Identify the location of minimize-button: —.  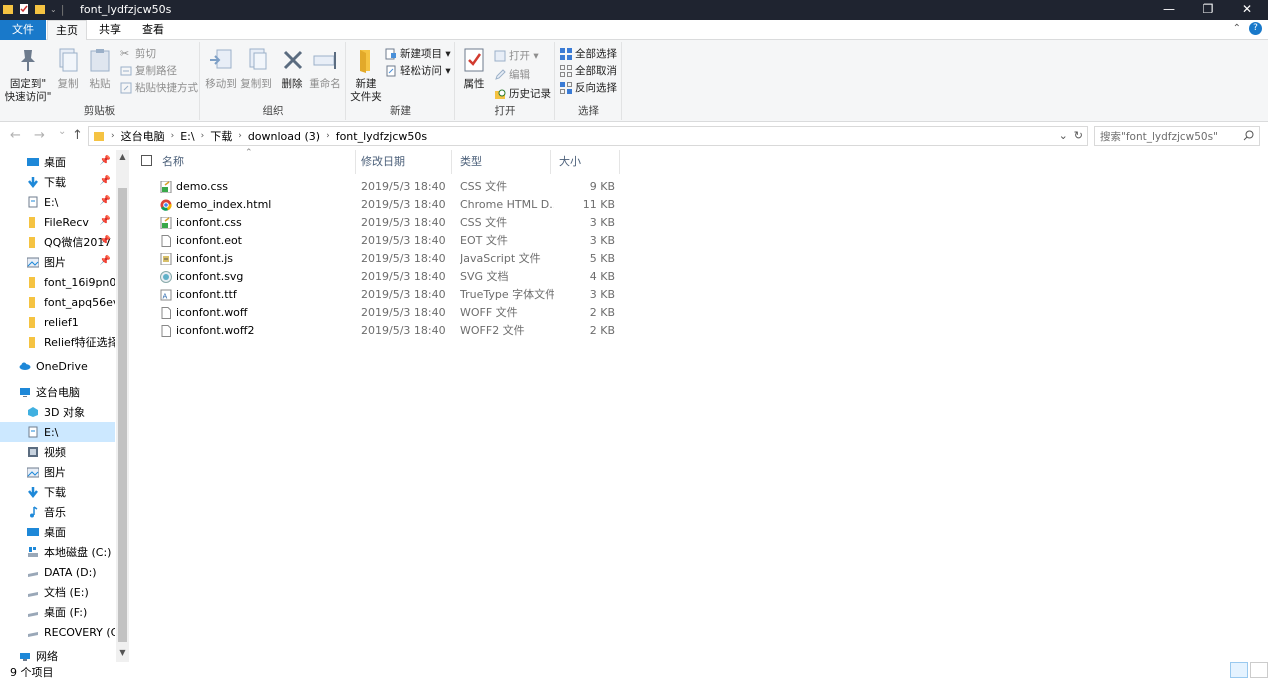
(1169, 10).